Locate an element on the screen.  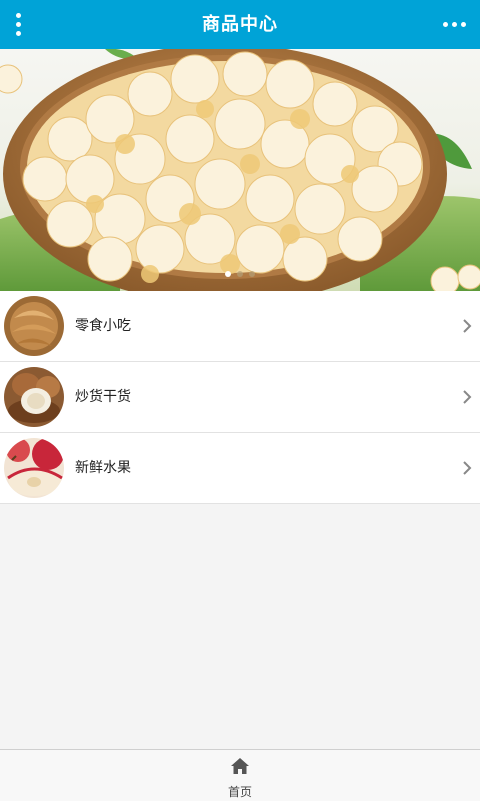
carousel-pager is located at coordinates (240, 274).